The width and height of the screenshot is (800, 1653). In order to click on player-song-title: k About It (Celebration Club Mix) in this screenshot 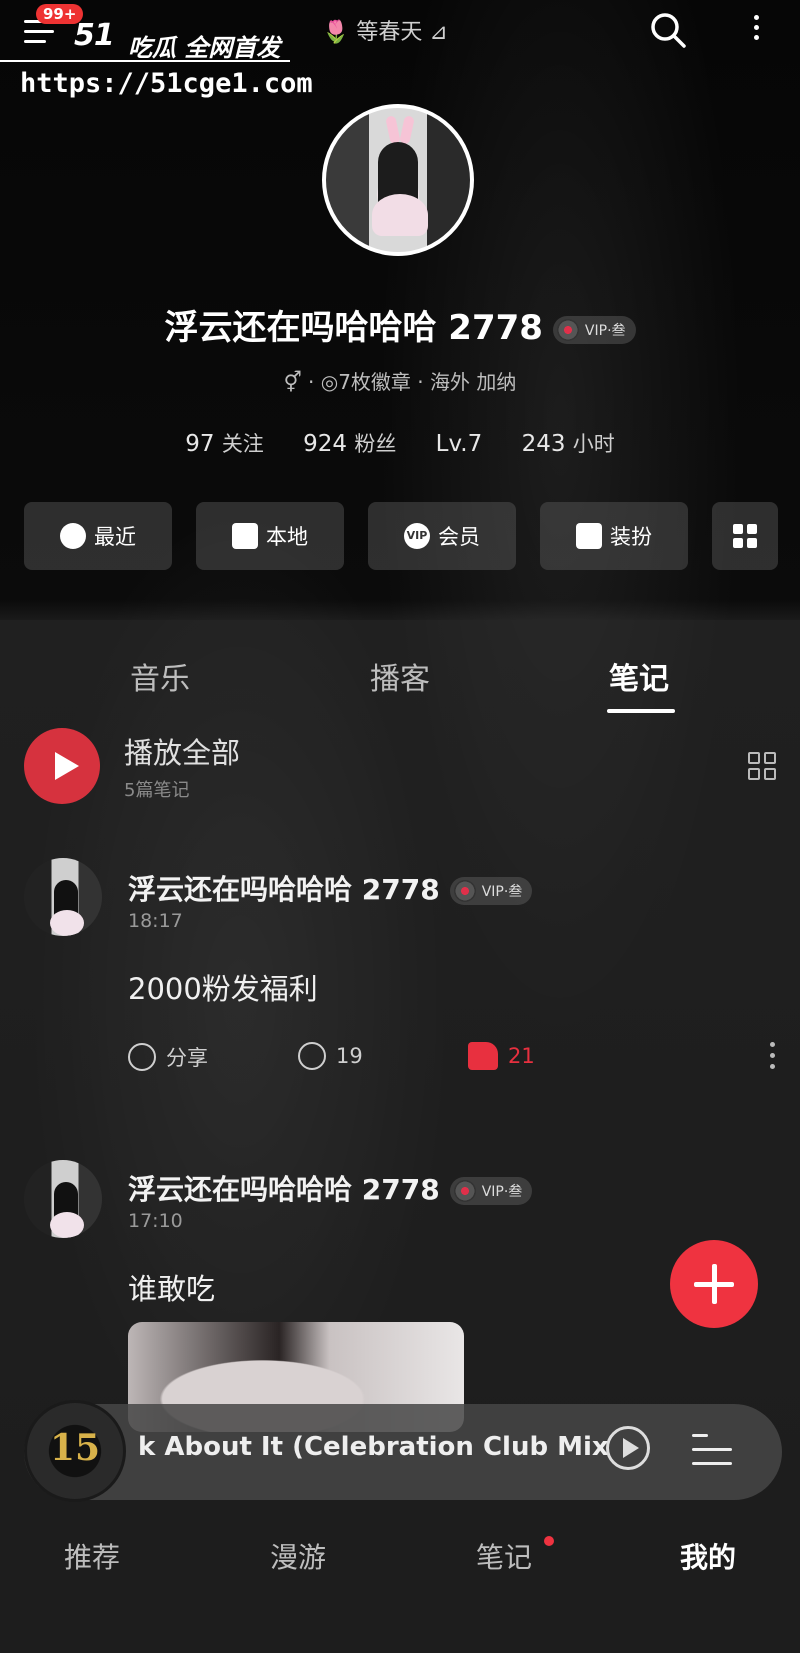, I will do `click(373, 1447)`.